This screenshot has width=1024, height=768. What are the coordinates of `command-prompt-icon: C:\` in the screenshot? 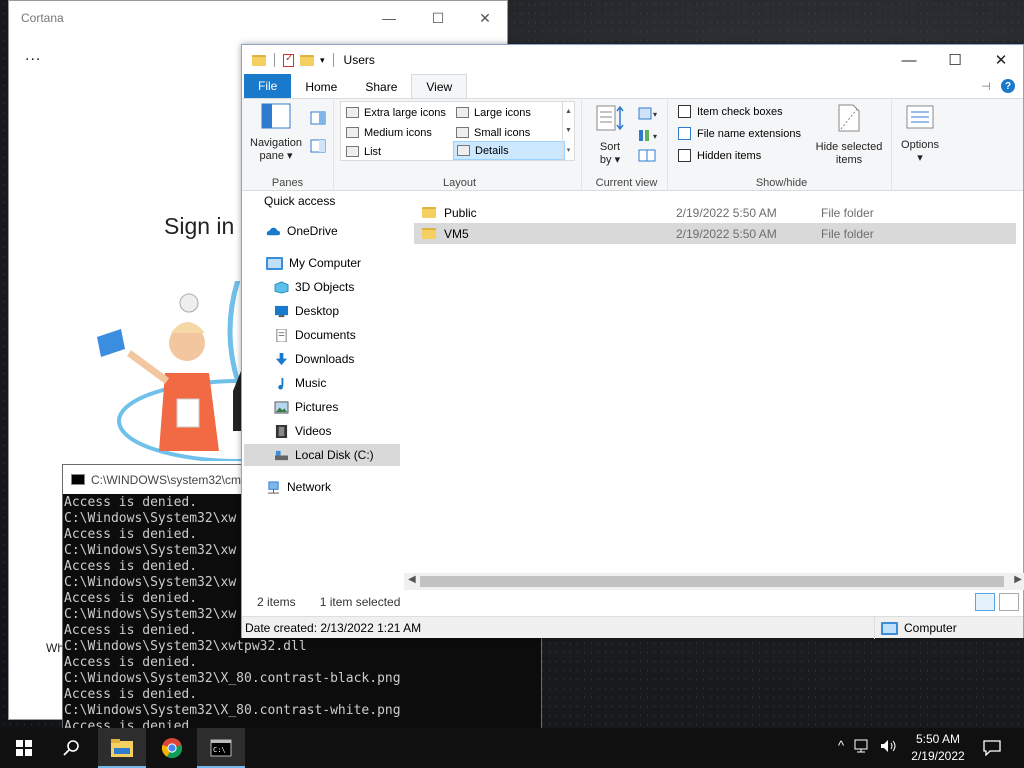 It's located at (221, 748).